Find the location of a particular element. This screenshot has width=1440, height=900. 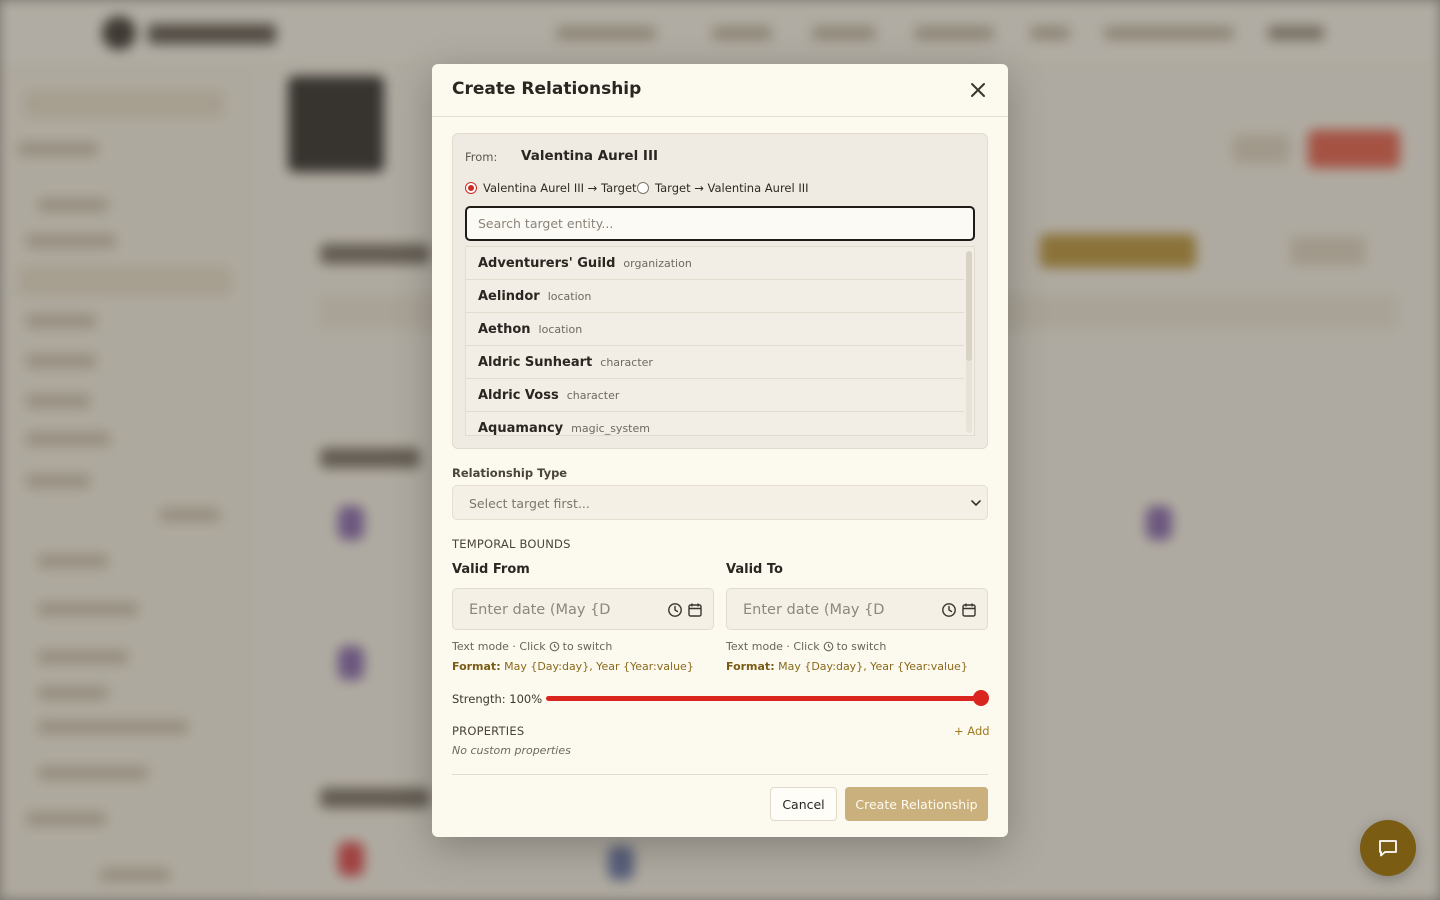

list-item: Adventurers' Guild organization is located at coordinates (715, 263).